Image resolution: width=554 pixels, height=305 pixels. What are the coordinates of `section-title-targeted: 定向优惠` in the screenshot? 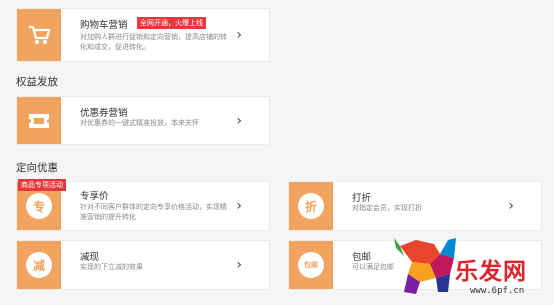 It's located at (37, 168).